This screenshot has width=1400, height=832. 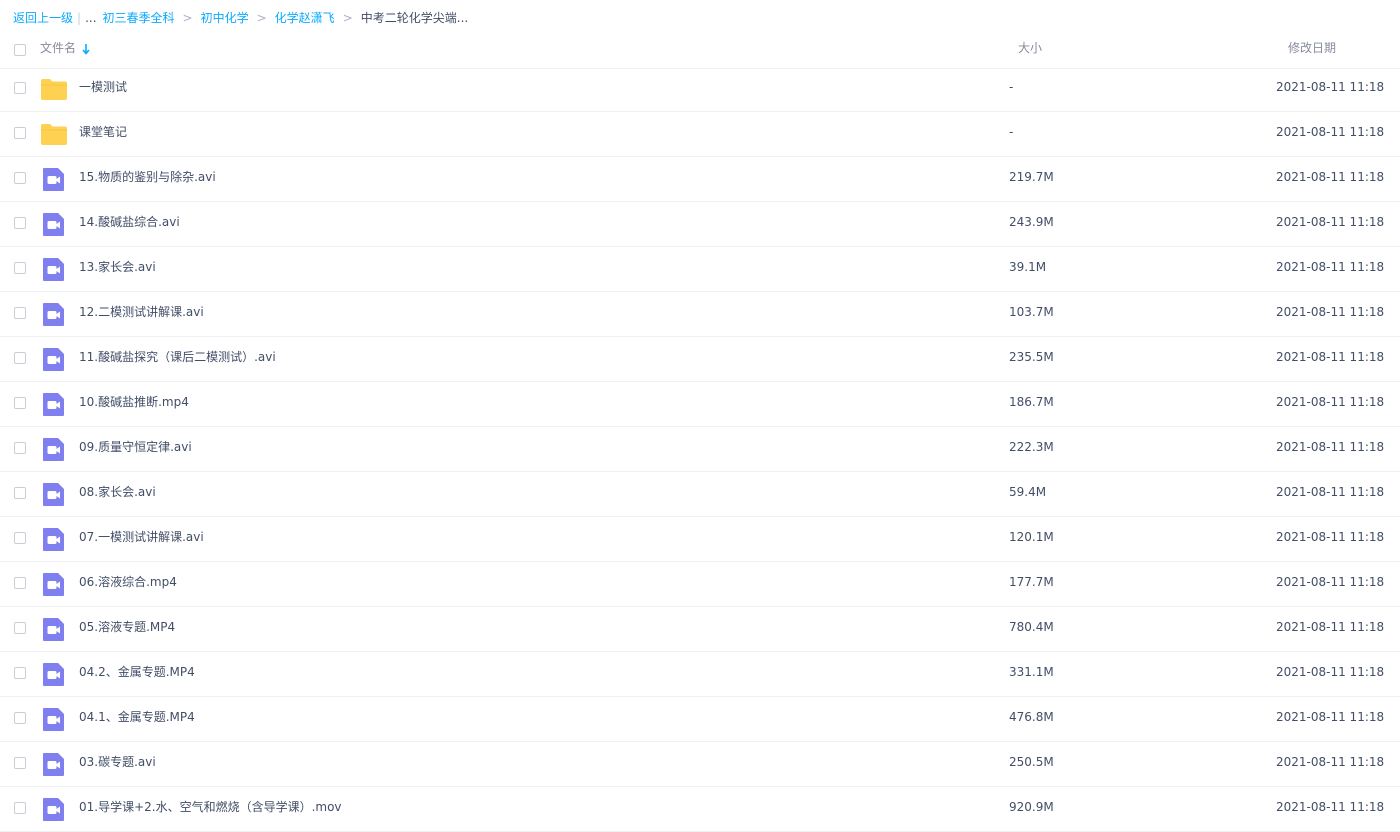 What do you see at coordinates (1312, 48) in the screenshot?
I see `column-header-date: 修改日期` at bounding box center [1312, 48].